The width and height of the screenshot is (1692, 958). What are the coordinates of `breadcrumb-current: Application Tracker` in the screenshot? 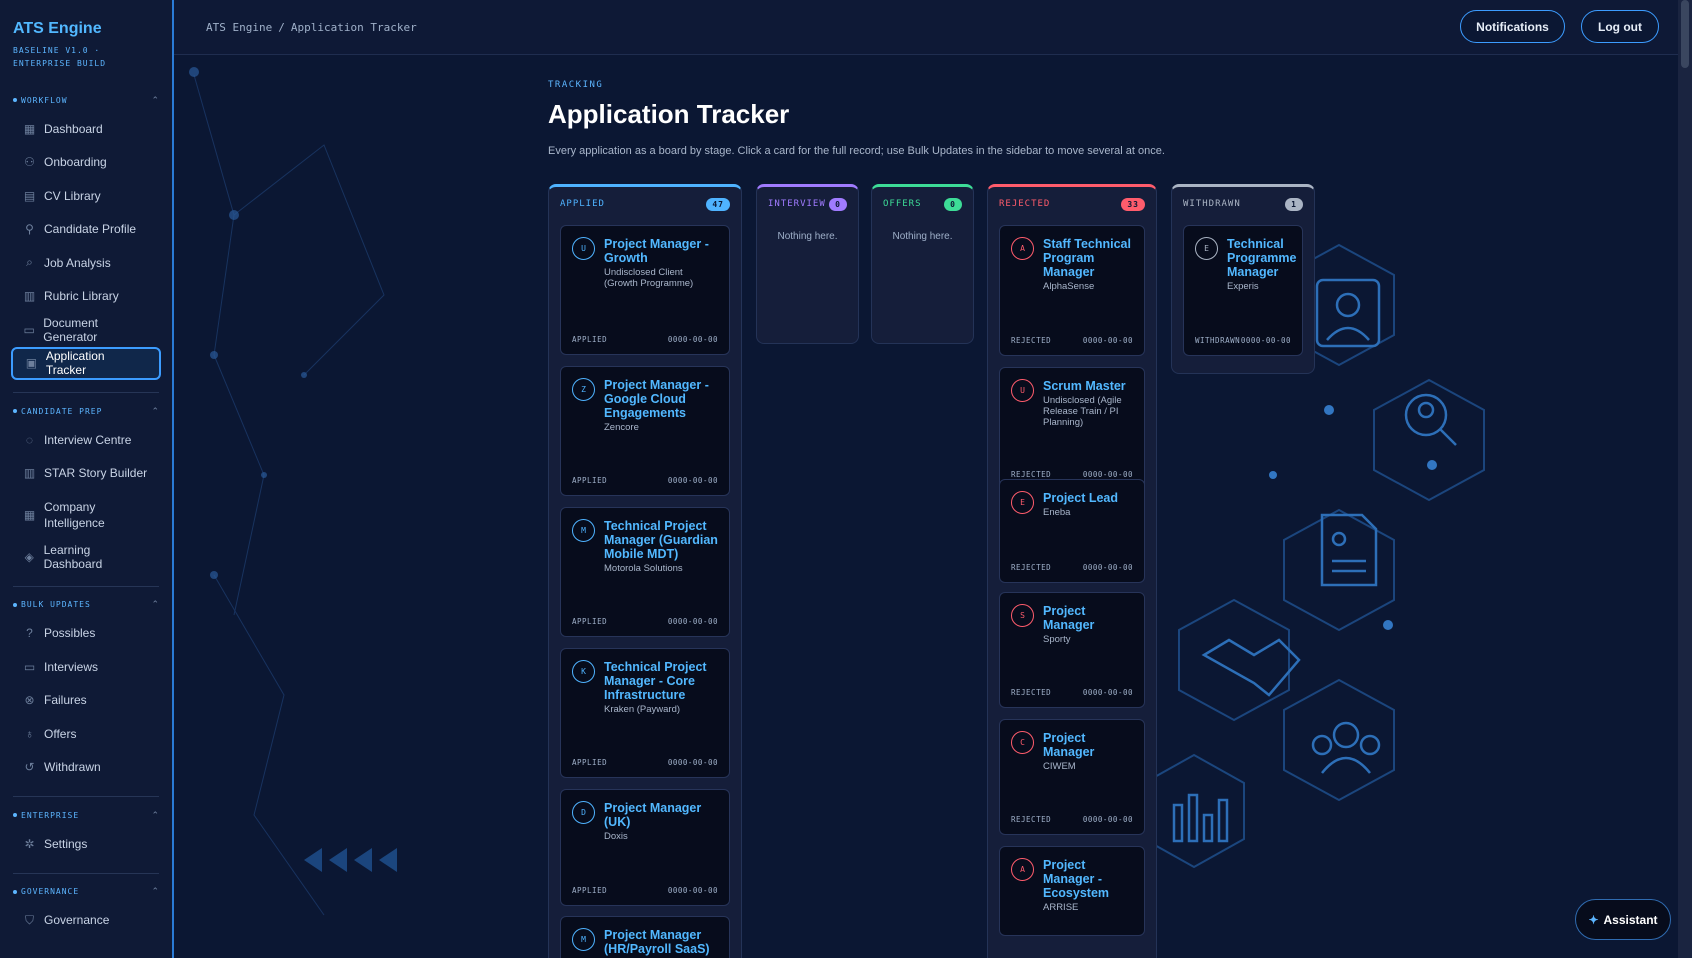 It's located at (353, 27).